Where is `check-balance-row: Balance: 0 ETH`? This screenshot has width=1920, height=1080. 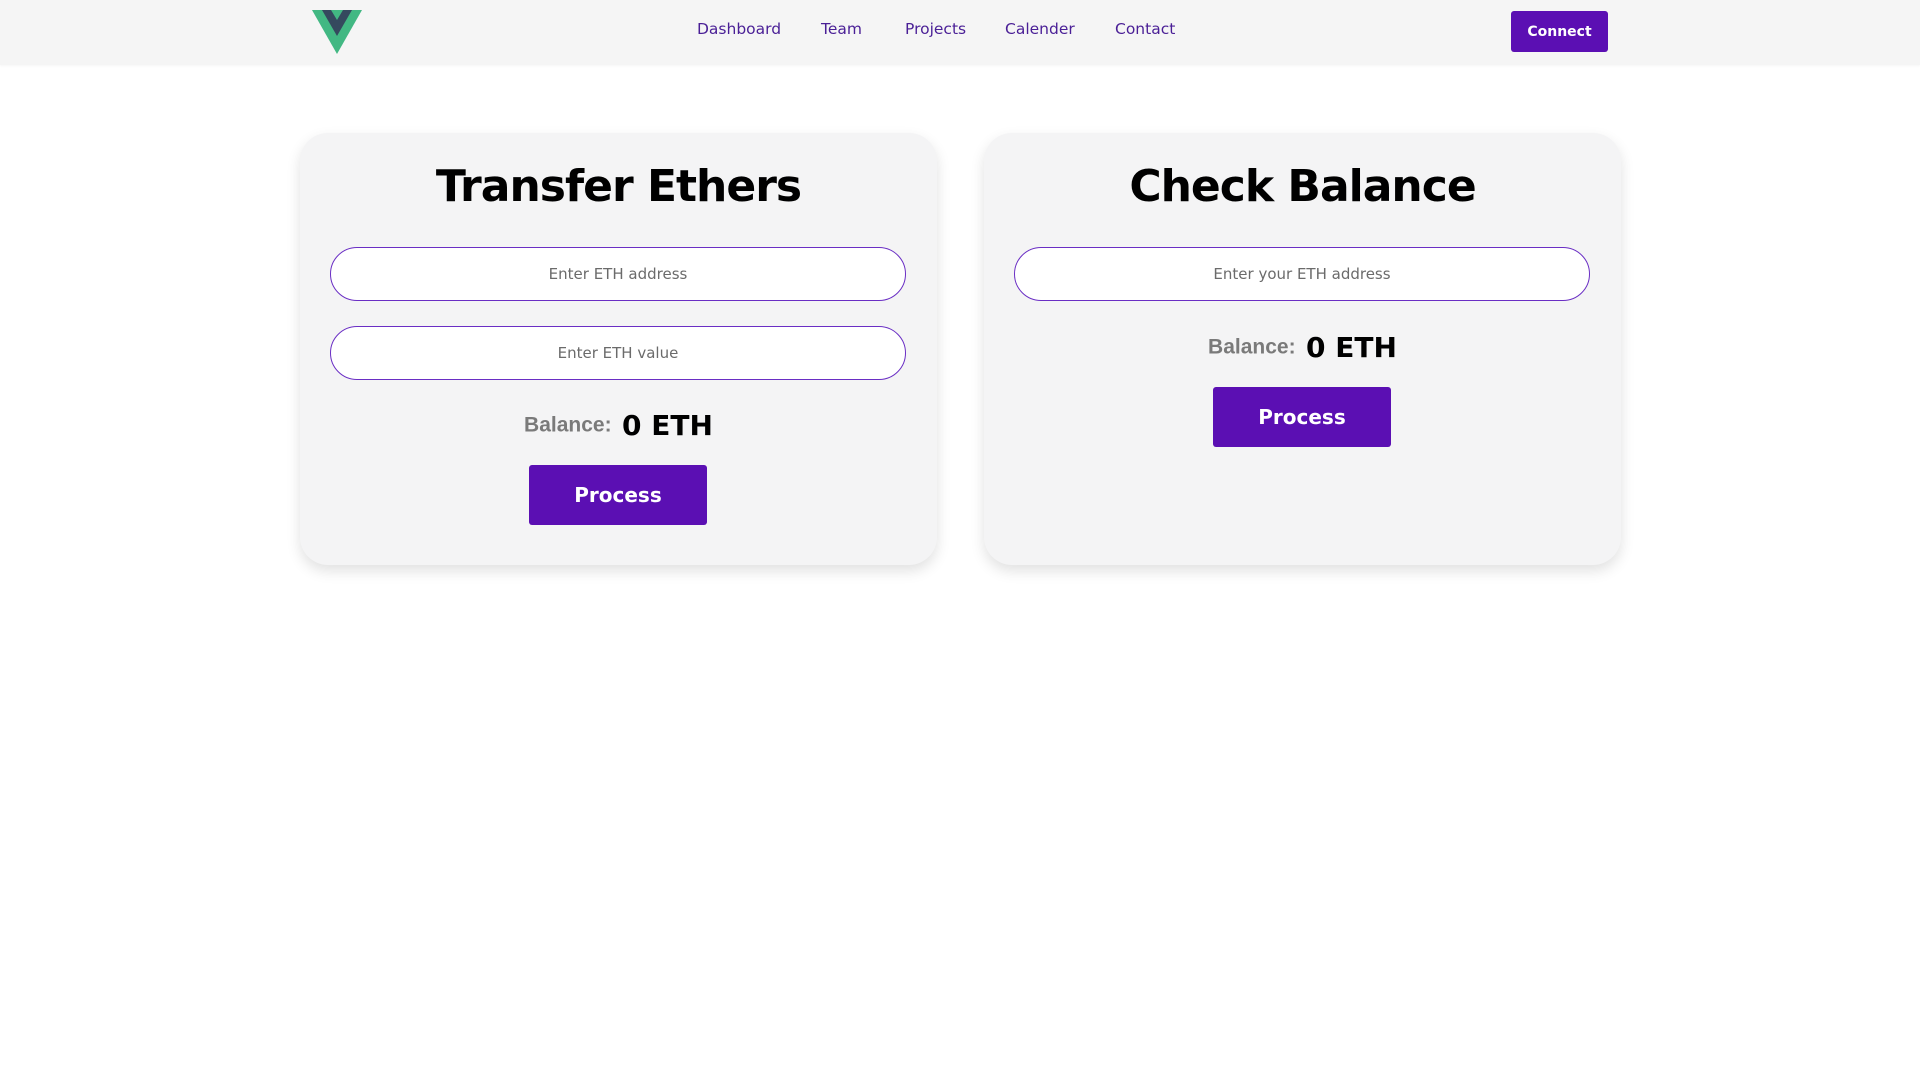 check-balance-row: Balance: 0 ETH is located at coordinates (1302, 347).